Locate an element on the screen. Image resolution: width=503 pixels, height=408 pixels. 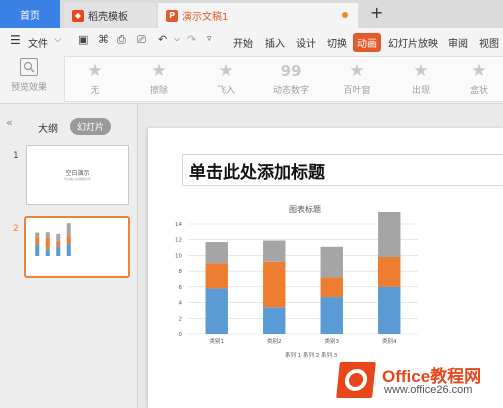
box-star-icon: ★ is located at coordinates (479, 71).